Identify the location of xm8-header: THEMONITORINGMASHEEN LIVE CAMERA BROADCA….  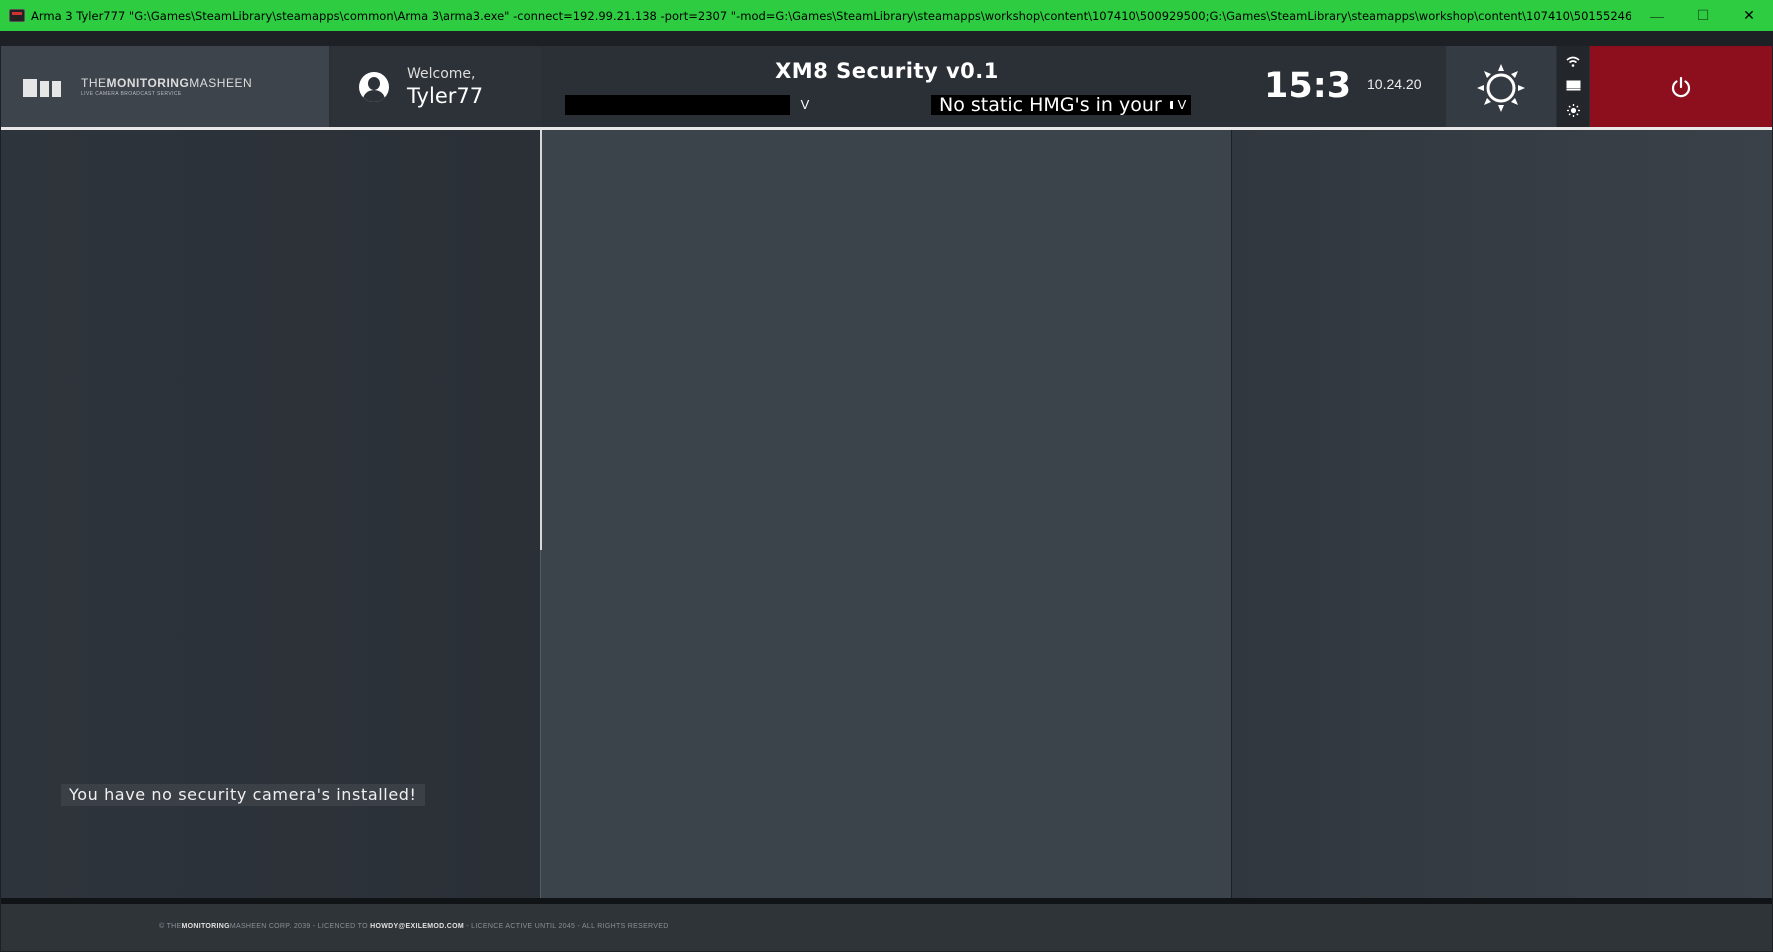
(886, 86).